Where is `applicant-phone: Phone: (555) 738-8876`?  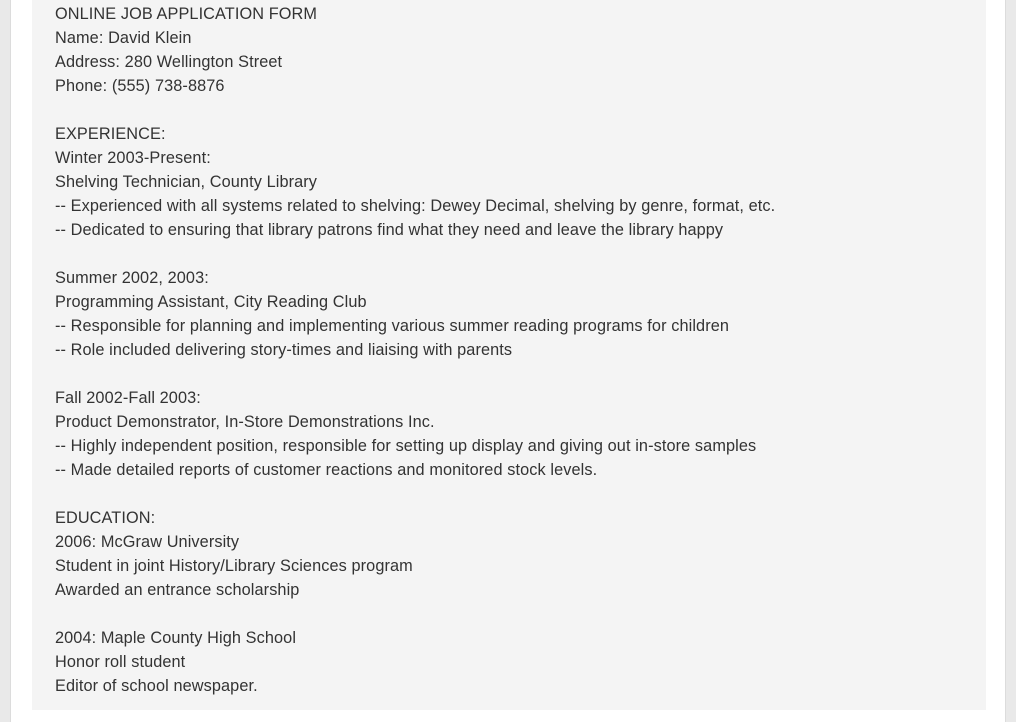
applicant-phone: Phone: (555) 738-8876 is located at coordinates (140, 86).